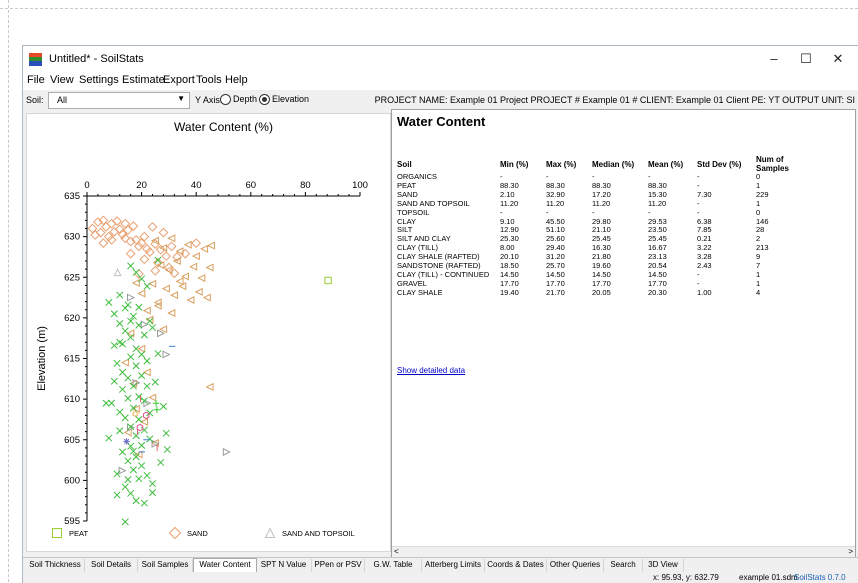 Image resolution: width=858 pixels, height=583 pixels. I want to click on menu-tools: Tools, so click(209, 80).